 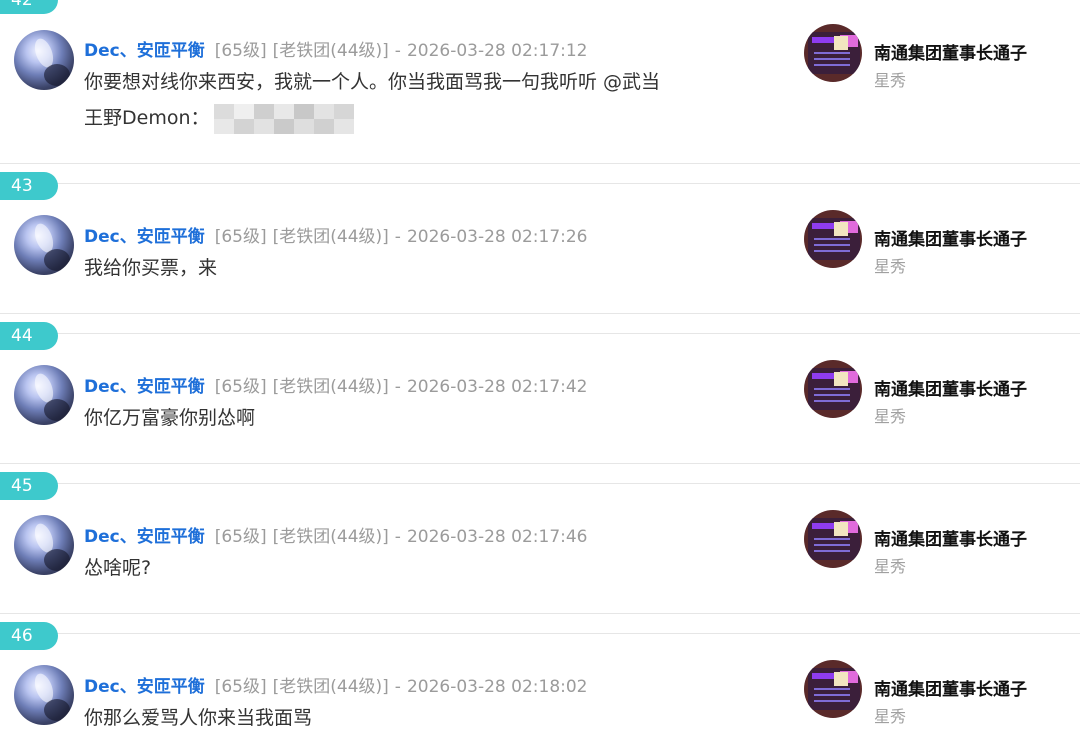 I want to click on message-line: 我给你买票，来, so click(x=151, y=268).